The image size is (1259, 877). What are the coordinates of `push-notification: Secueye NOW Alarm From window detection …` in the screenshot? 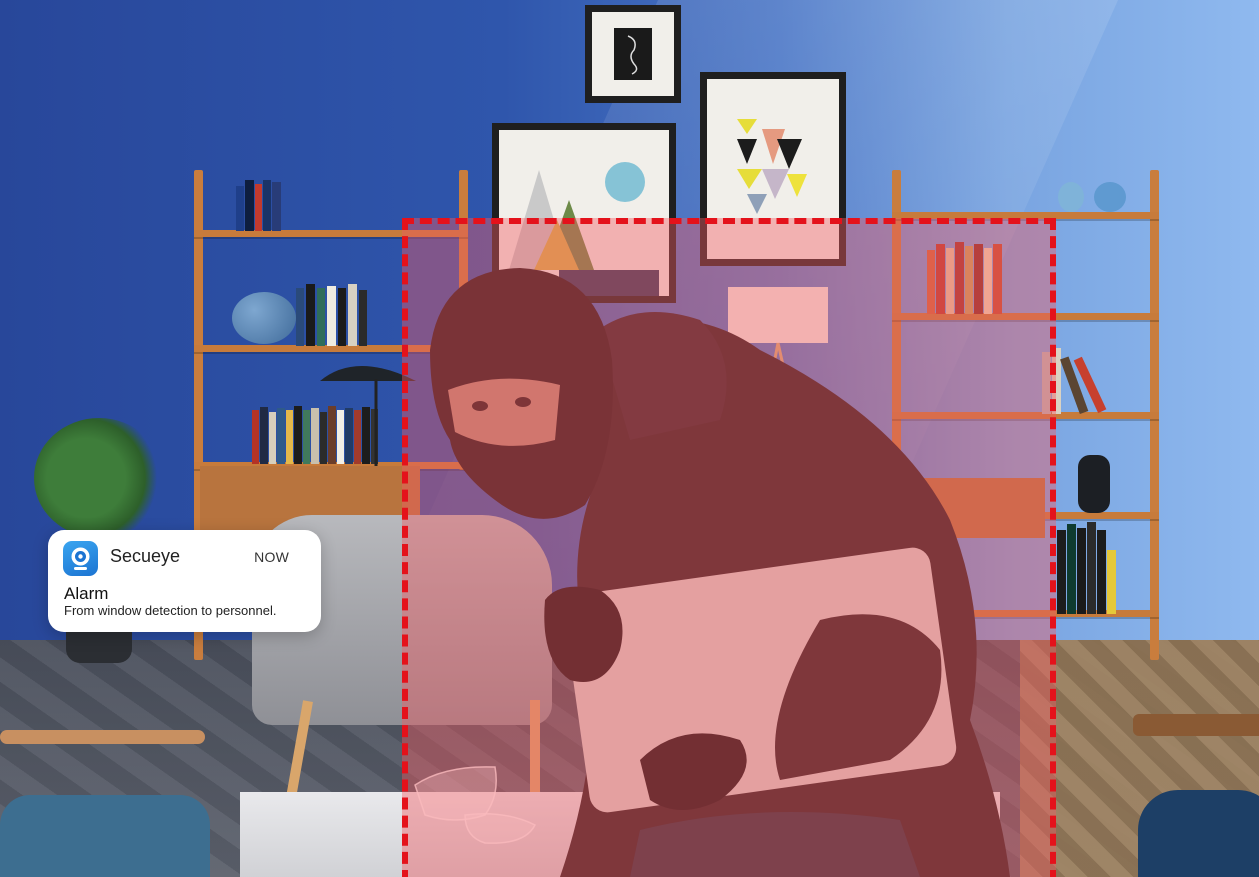 It's located at (184, 581).